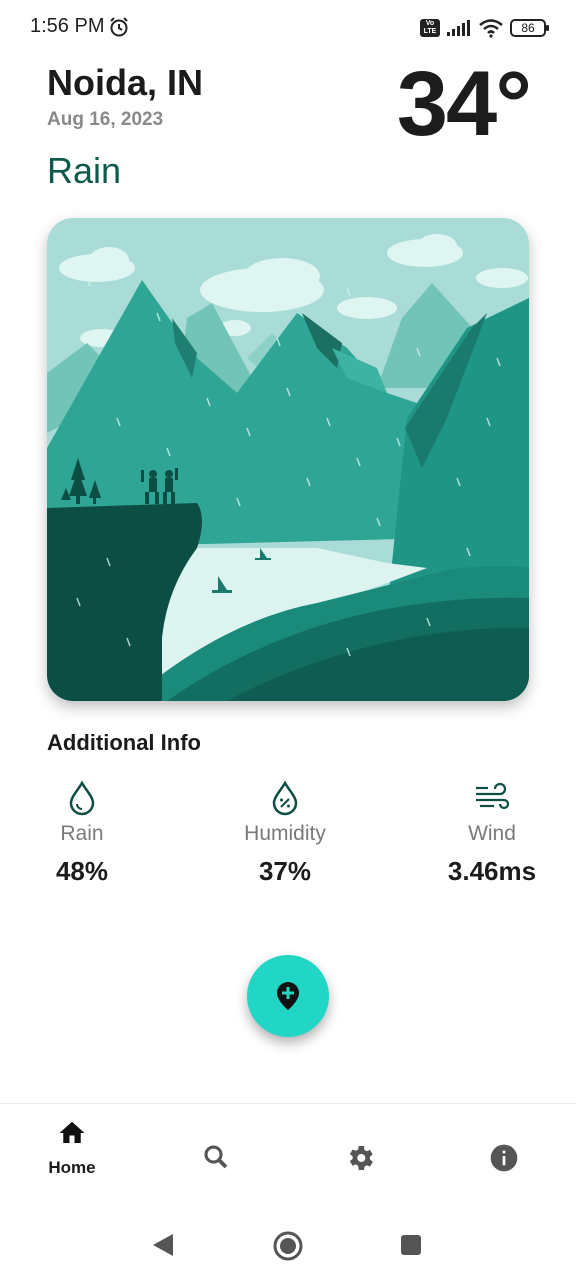  I want to click on status-icons: Vo LTE 86, so click(484, 28).